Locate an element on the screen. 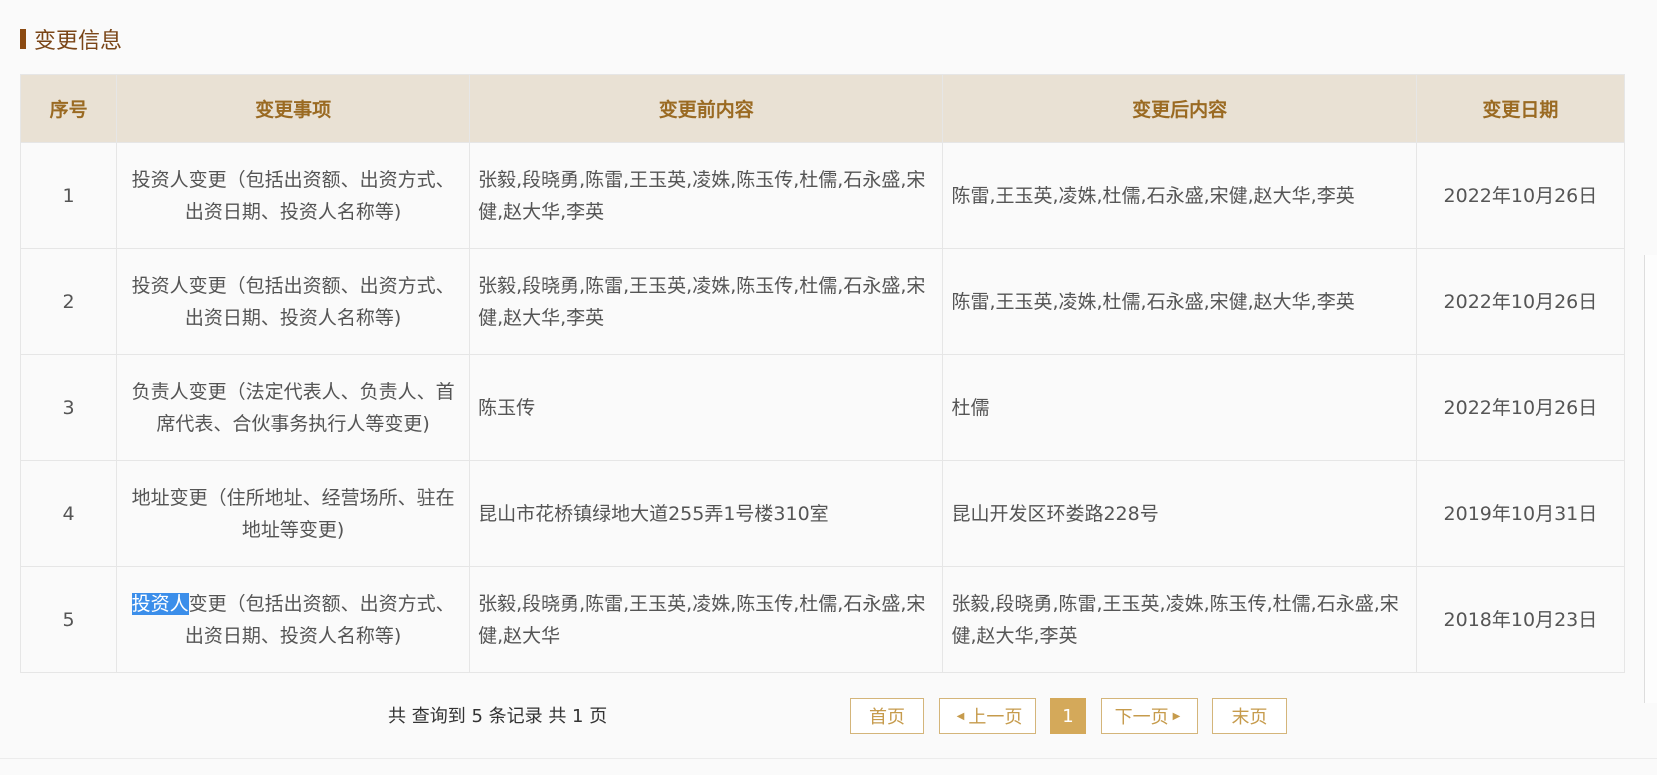 The image size is (1657, 775). last-page-label: 末页 is located at coordinates (1249, 717).